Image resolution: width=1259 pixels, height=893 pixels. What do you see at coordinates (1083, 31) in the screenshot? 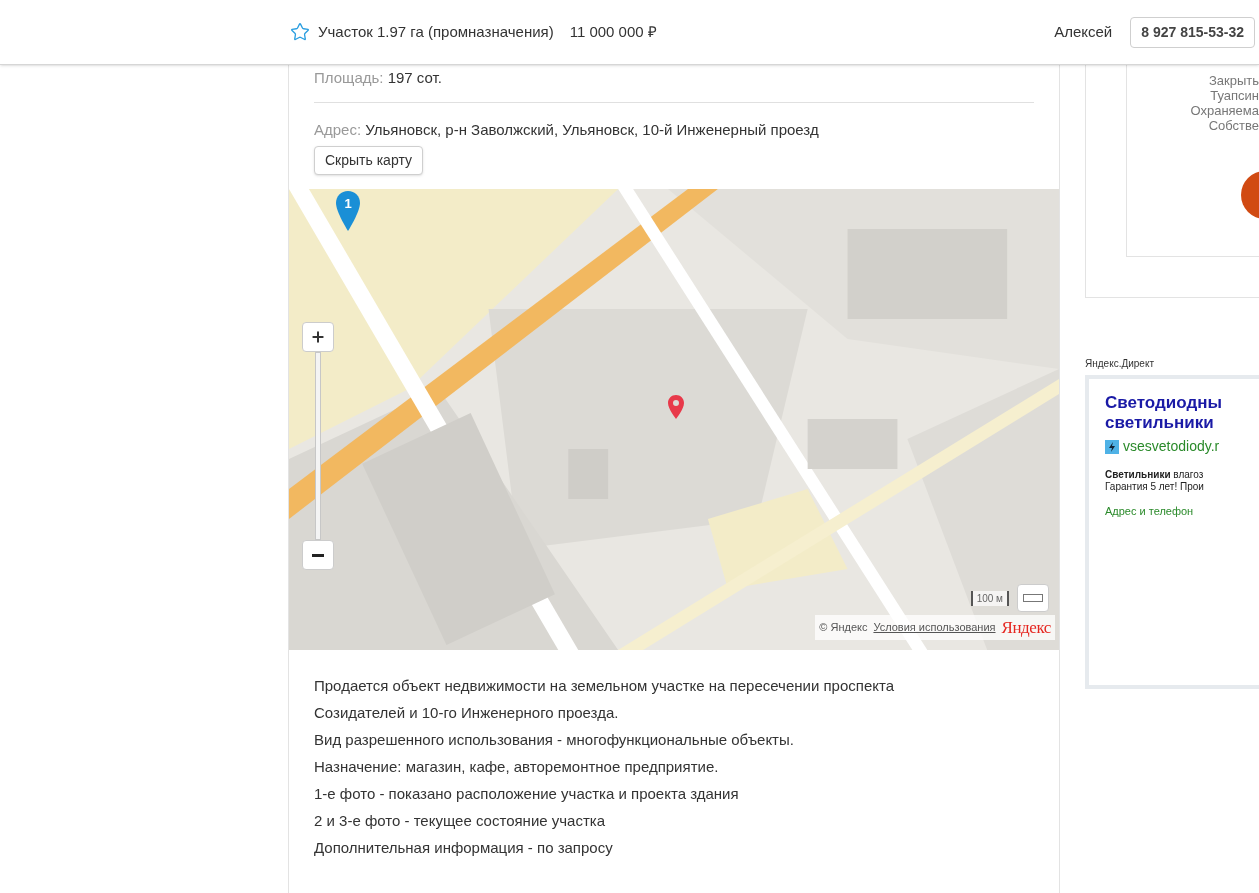
I see `seller-name: Алексей` at bounding box center [1083, 31].